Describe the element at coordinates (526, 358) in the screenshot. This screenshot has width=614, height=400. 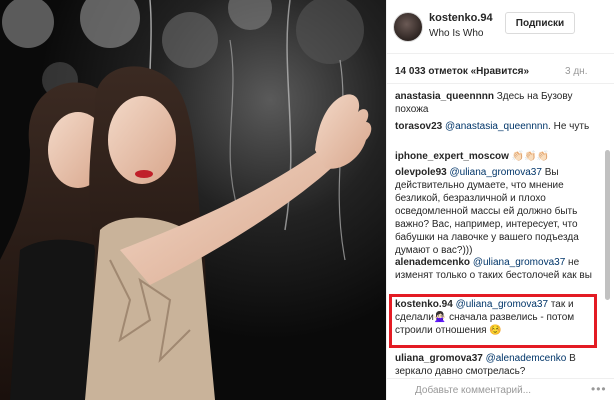
I see `comment-mention: @alenademcenko` at that location.